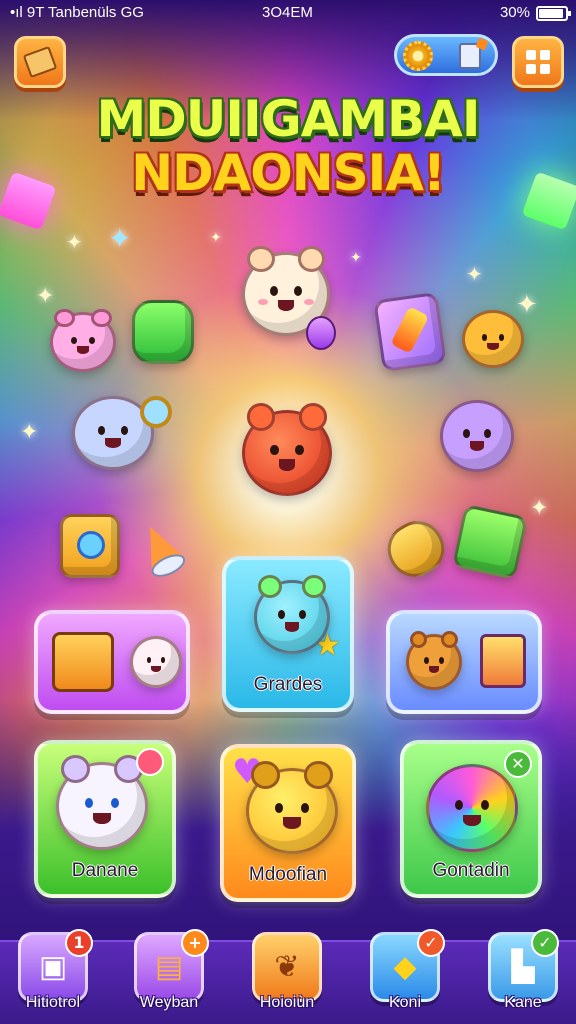 The width and height of the screenshot is (576, 1024). Describe the element at coordinates (102, 802) in the screenshot. I see `white-bear-character` at that location.